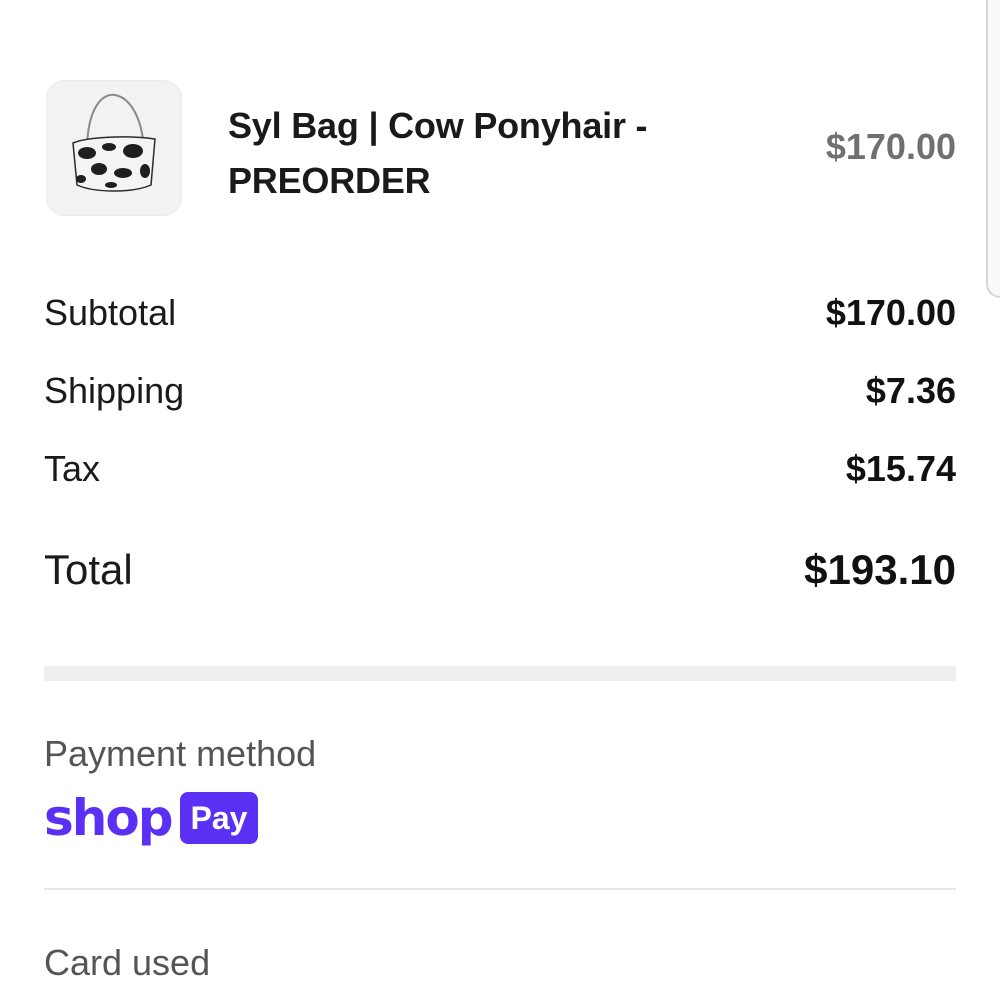 This screenshot has height=998, width=1000. Describe the element at coordinates (114, 390) in the screenshot. I see `shipping-label: Shipping` at that location.